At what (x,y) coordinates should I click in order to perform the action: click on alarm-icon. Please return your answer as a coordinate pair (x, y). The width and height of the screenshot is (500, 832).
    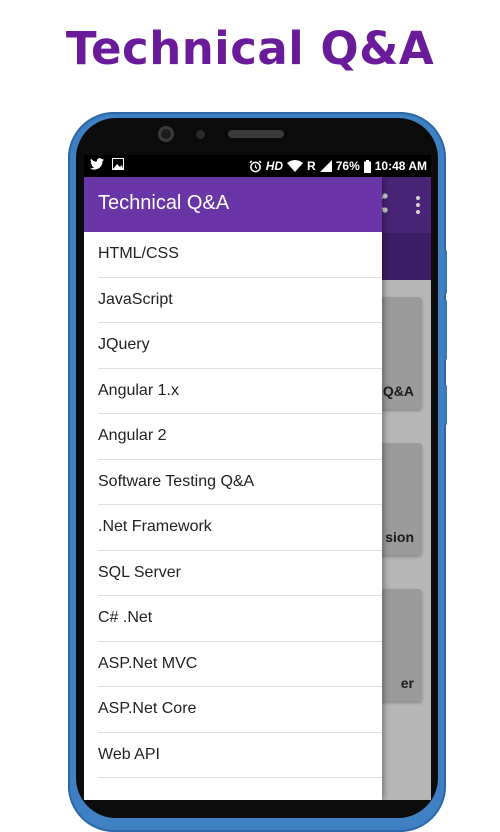
    Looking at the image, I should click on (255, 165).